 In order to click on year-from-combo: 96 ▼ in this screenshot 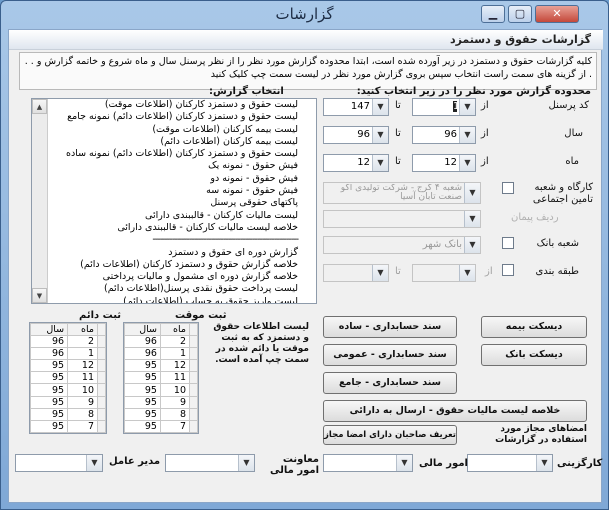, I will do `click(444, 135)`.